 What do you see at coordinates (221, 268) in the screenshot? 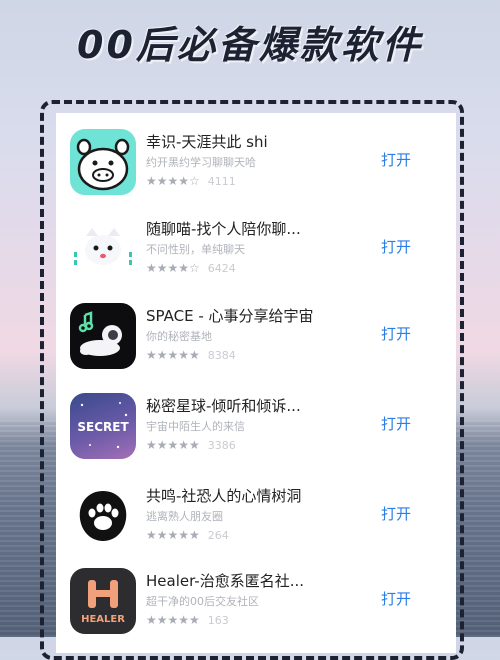
I see `rating-count: 6424` at bounding box center [221, 268].